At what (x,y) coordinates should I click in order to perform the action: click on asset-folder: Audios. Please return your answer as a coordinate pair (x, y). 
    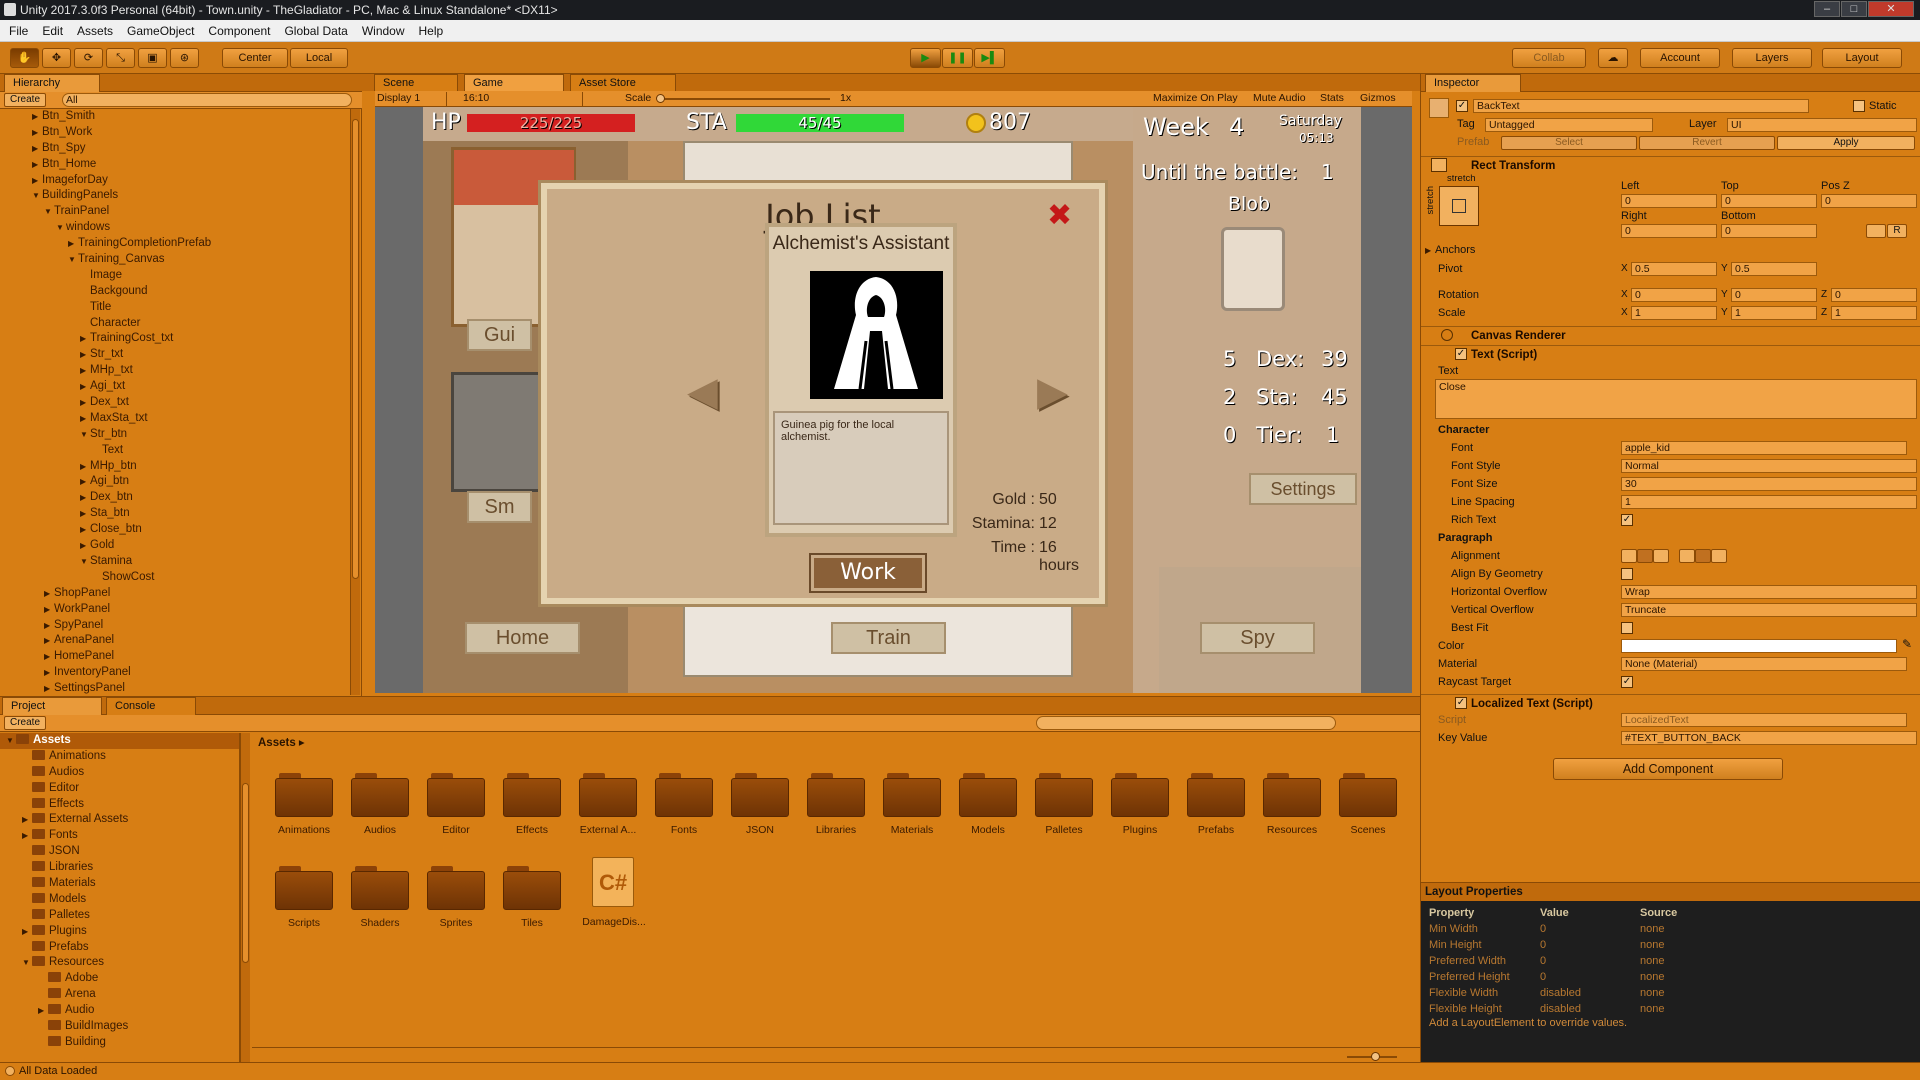
    Looking at the image, I should click on (380, 807).